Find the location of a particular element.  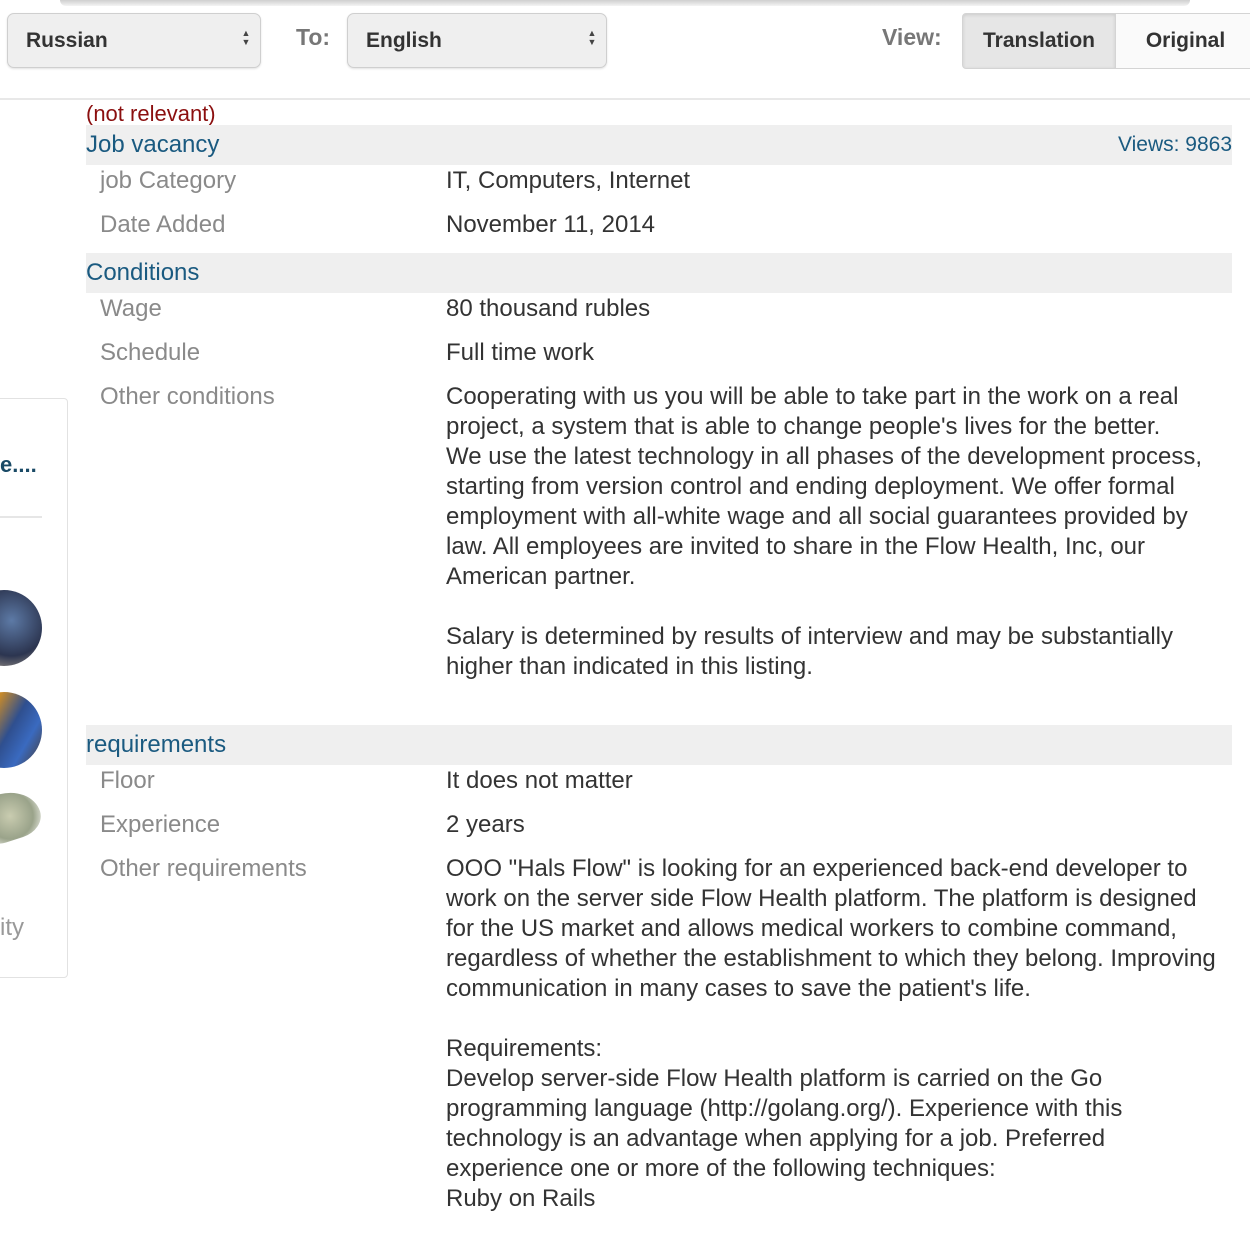

row-value: 2 years is located at coordinates (485, 824).